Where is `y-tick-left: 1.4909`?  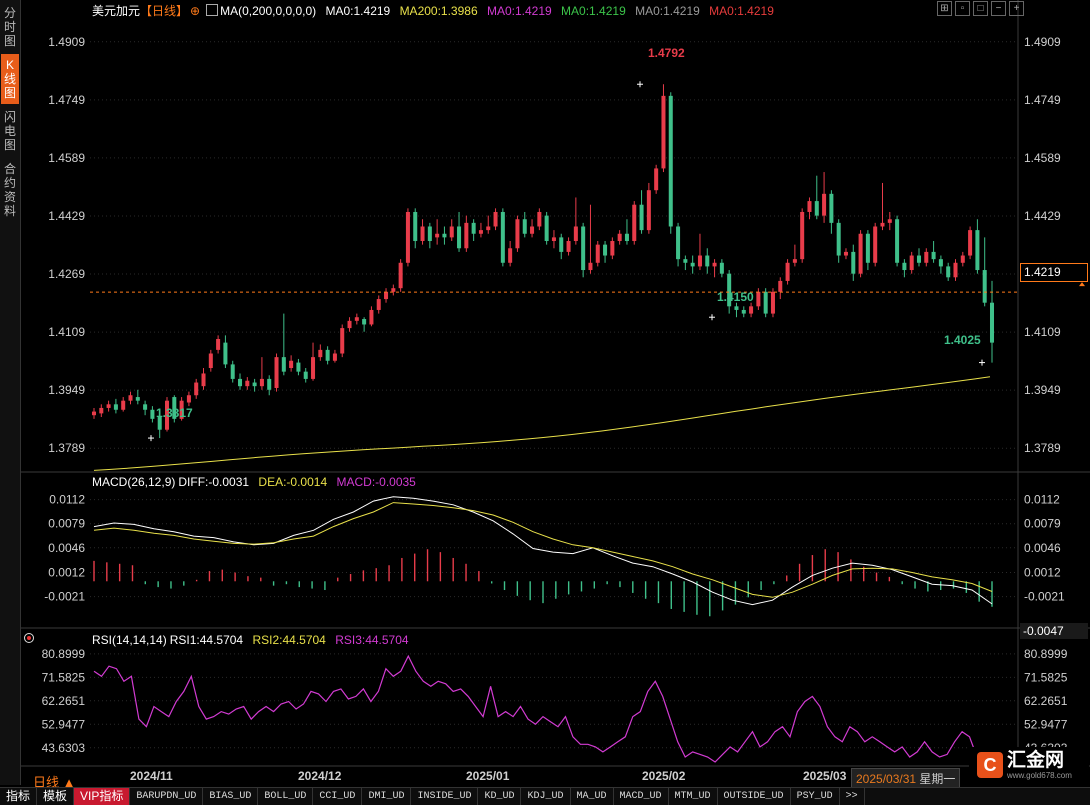 y-tick-left: 1.4909 is located at coordinates (66, 42).